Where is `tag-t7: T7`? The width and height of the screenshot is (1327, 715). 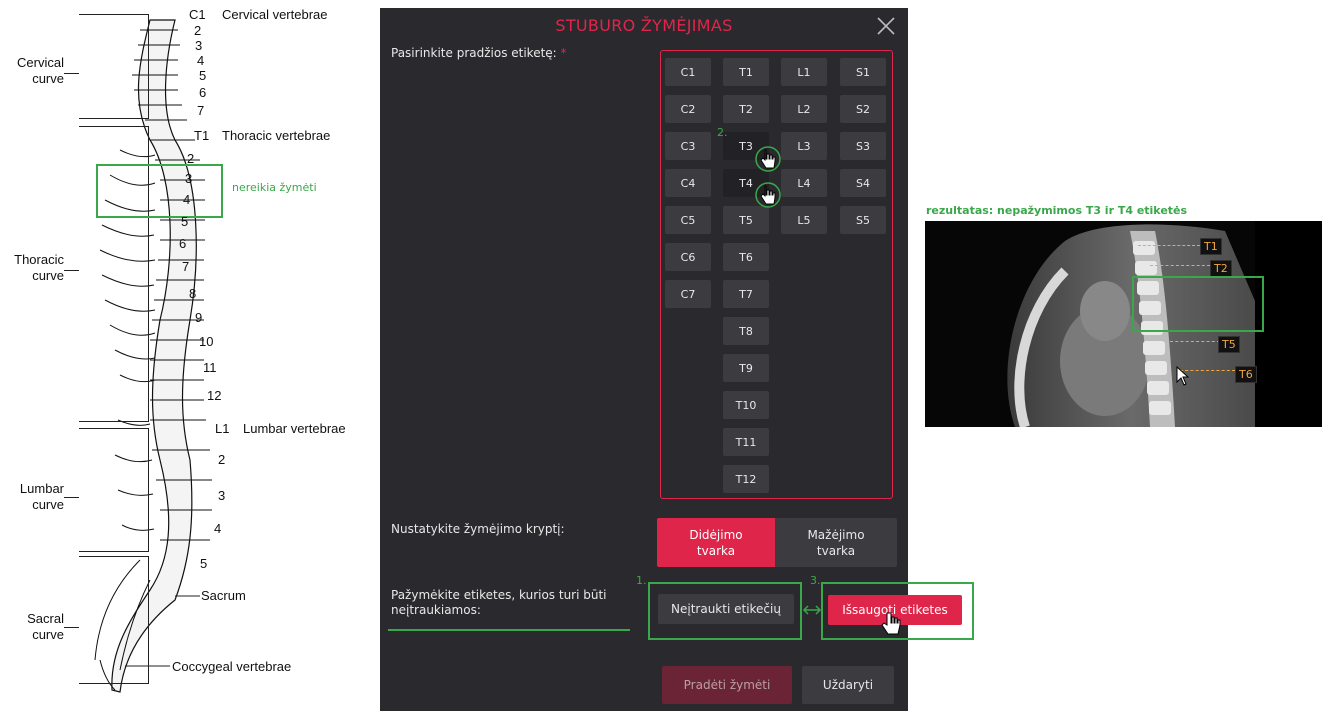
tag-t7: T7 is located at coordinates (746, 294).